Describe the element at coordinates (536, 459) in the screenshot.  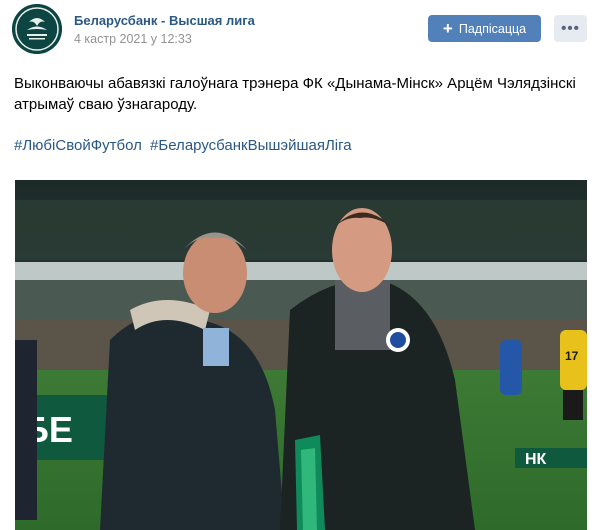
I see `banner-text-right: НК` at that location.